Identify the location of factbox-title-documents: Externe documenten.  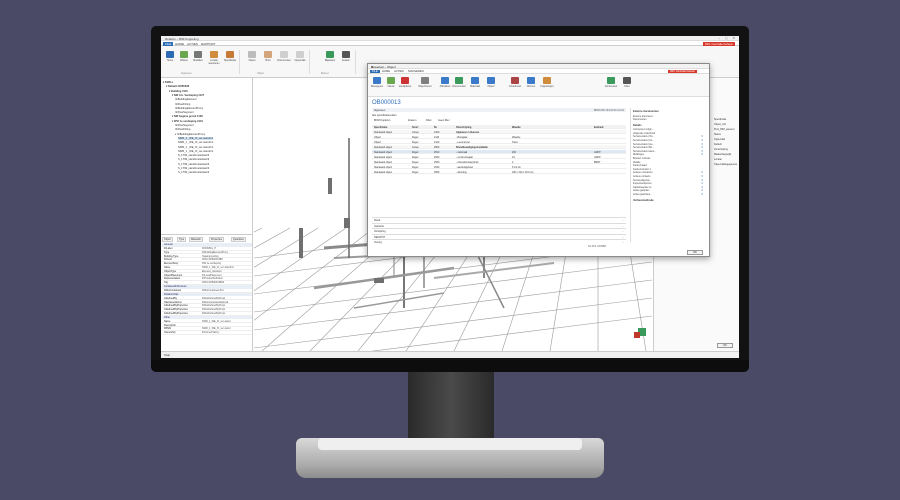
(646, 111).